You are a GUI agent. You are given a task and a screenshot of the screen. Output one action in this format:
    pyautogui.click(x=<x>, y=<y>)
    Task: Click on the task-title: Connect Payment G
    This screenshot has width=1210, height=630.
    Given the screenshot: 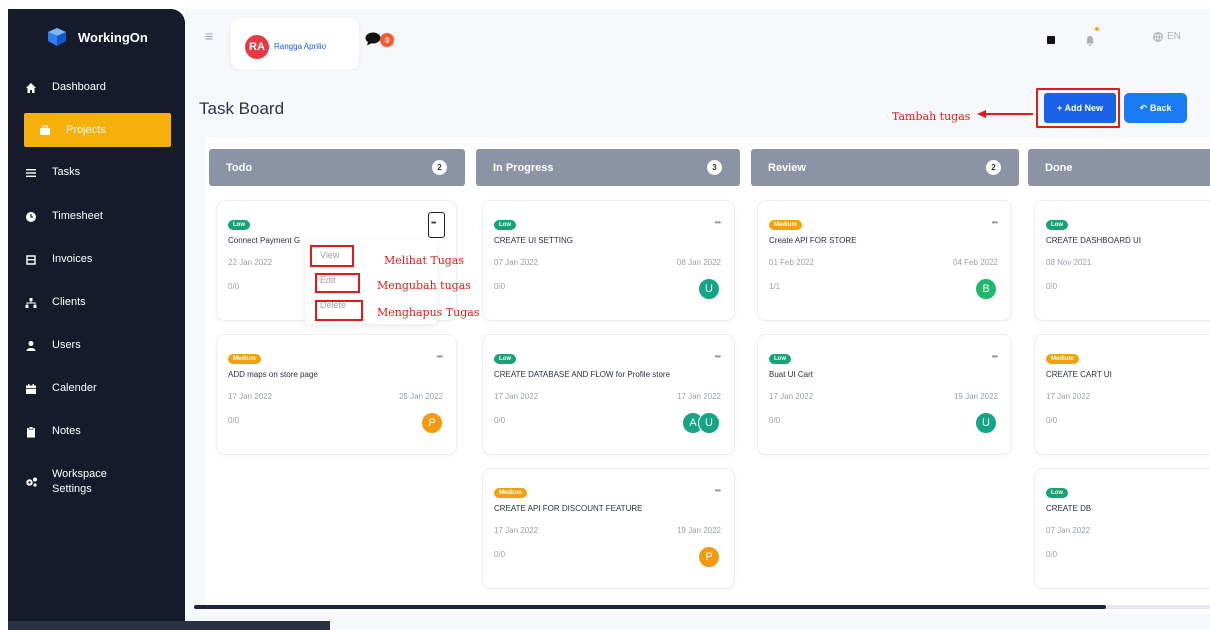 What is the action you would take?
    pyautogui.click(x=264, y=240)
    